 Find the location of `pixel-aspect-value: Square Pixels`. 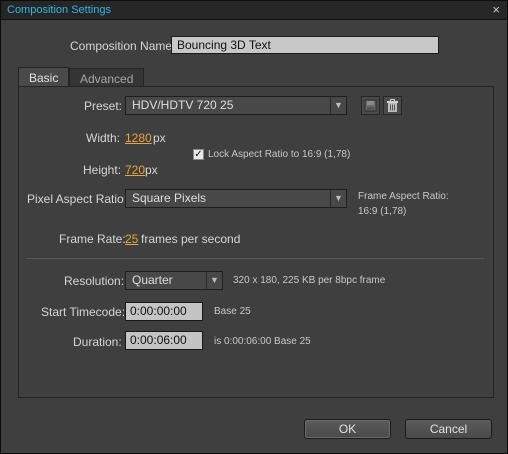

pixel-aspect-value: Square Pixels is located at coordinates (169, 198).